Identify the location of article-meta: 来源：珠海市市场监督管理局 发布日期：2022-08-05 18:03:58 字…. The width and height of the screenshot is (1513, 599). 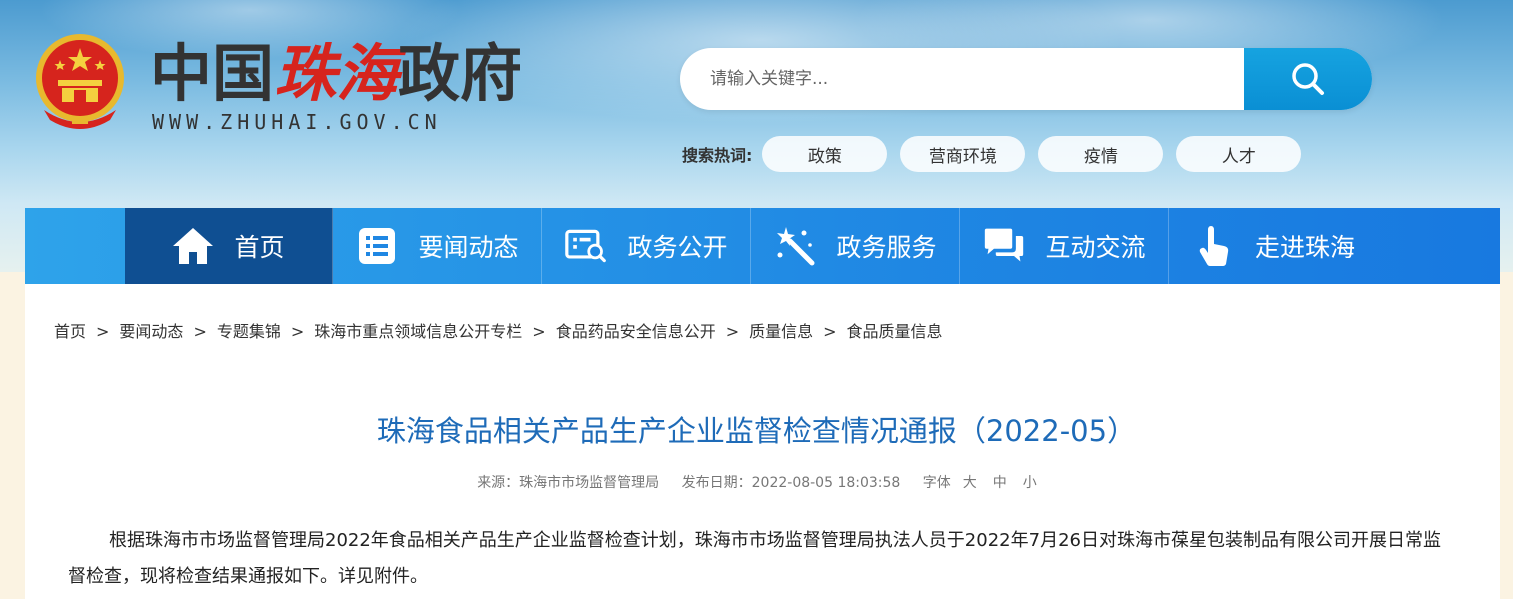
(756, 482).